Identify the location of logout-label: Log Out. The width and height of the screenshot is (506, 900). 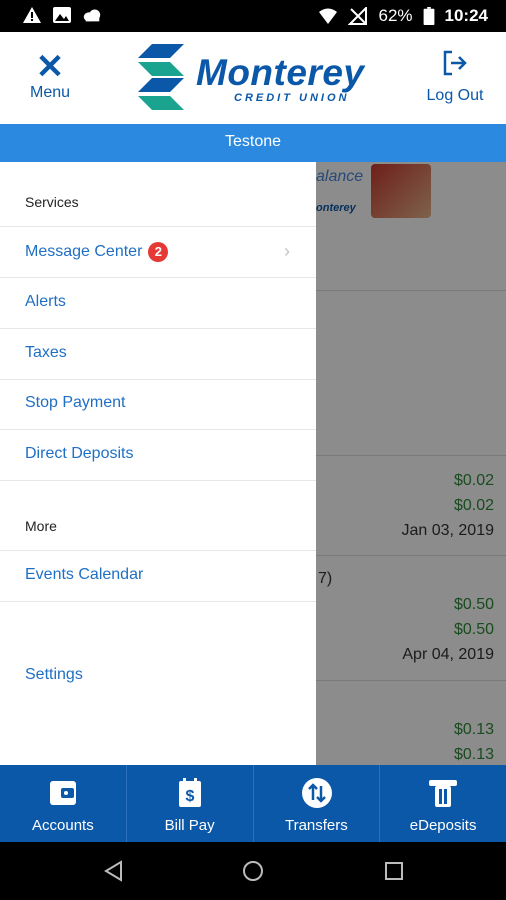
(455, 95).